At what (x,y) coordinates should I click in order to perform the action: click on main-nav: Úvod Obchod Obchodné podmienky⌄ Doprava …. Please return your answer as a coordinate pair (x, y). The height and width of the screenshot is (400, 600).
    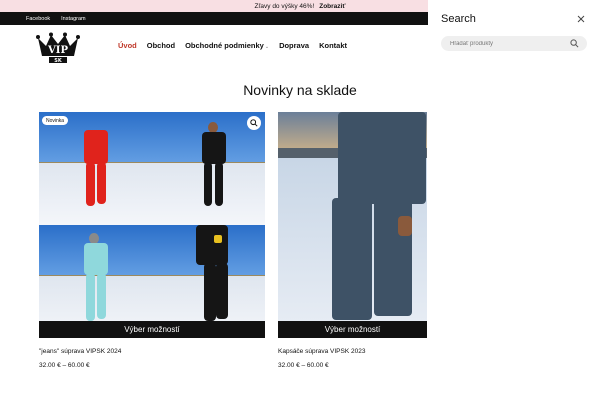
    Looking at the image, I should click on (232, 45).